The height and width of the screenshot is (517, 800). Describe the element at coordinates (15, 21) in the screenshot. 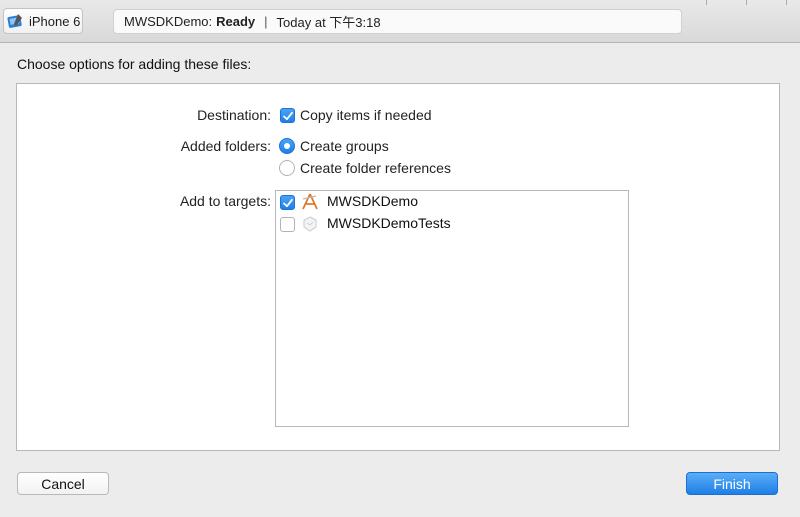

I see `xcode-blueprint-icon` at that location.